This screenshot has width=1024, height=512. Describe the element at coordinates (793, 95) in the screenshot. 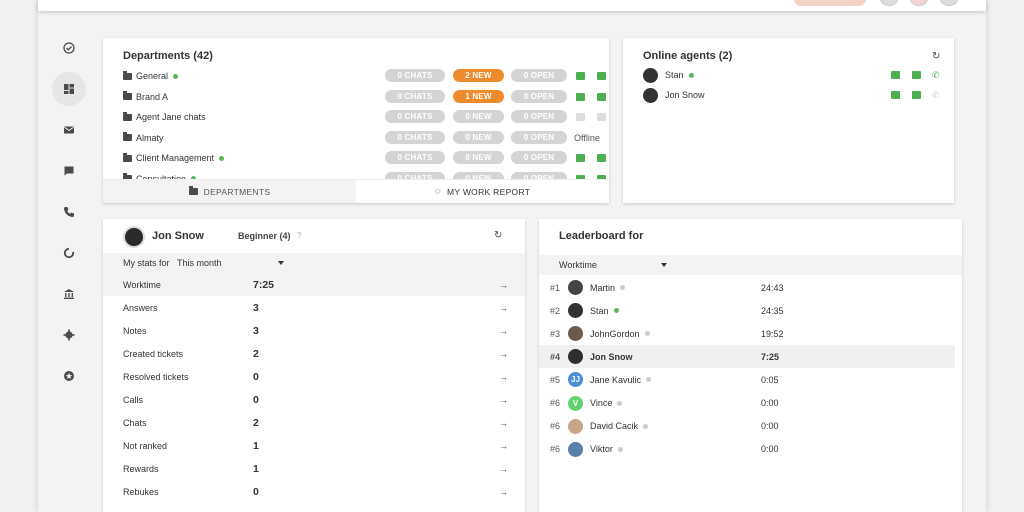

I see `agent-row: Jon Snow ✆` at that location.